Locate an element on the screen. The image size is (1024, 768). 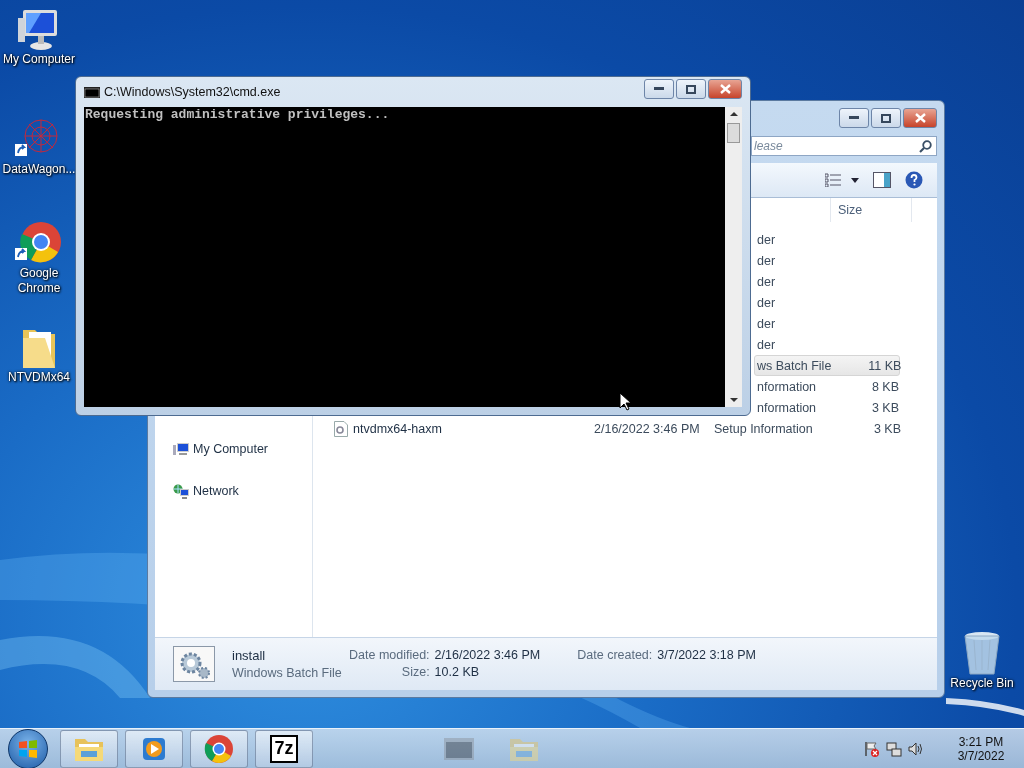
file-row: ws Batch File 11 KB is located at coordinates (827, 365).